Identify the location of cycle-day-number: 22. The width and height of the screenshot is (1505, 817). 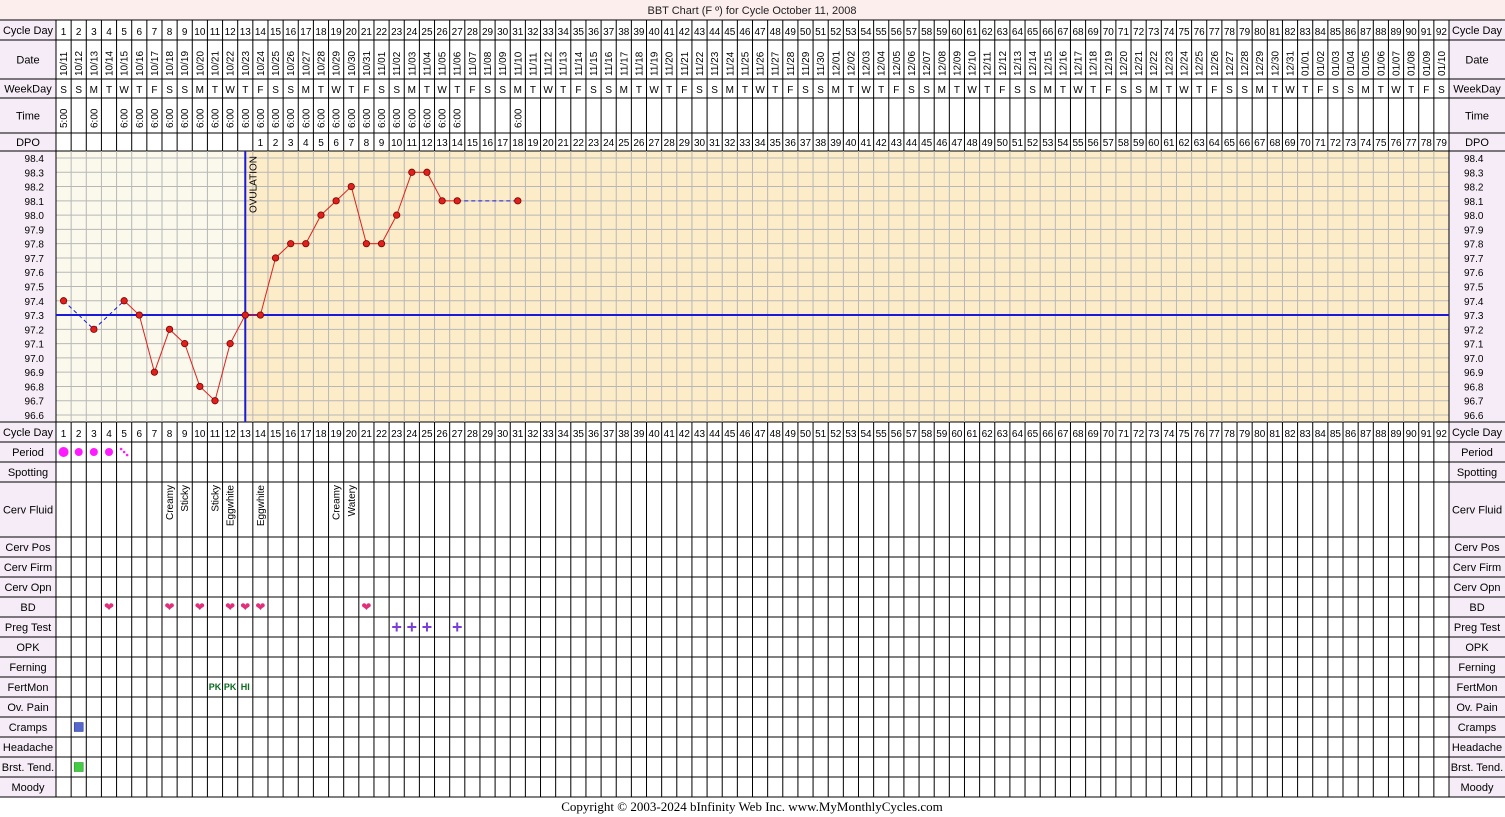
(382, 32).